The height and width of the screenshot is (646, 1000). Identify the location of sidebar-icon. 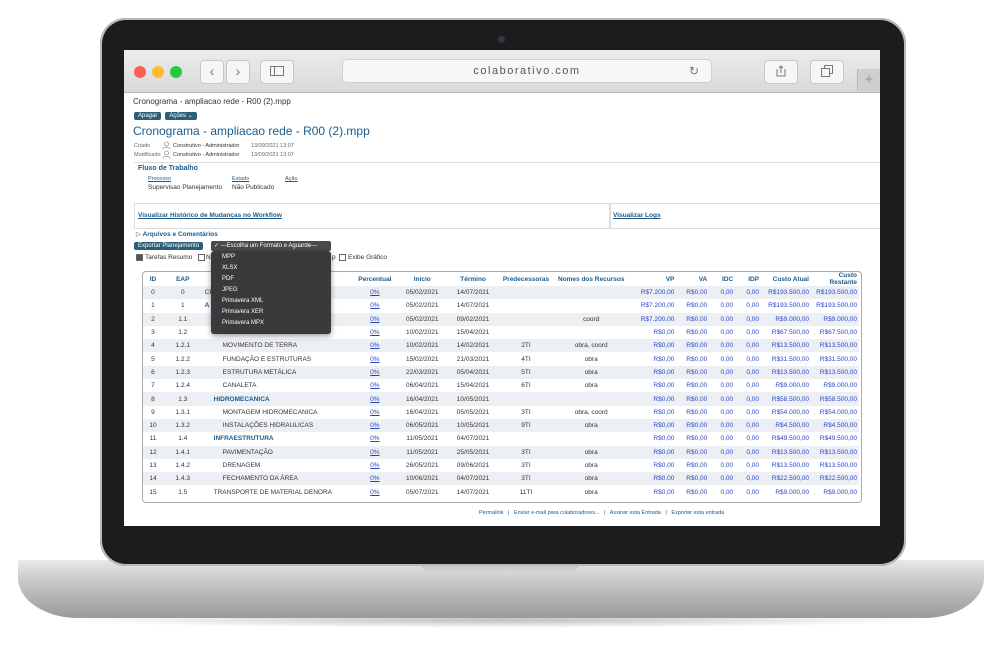
(277, 72).